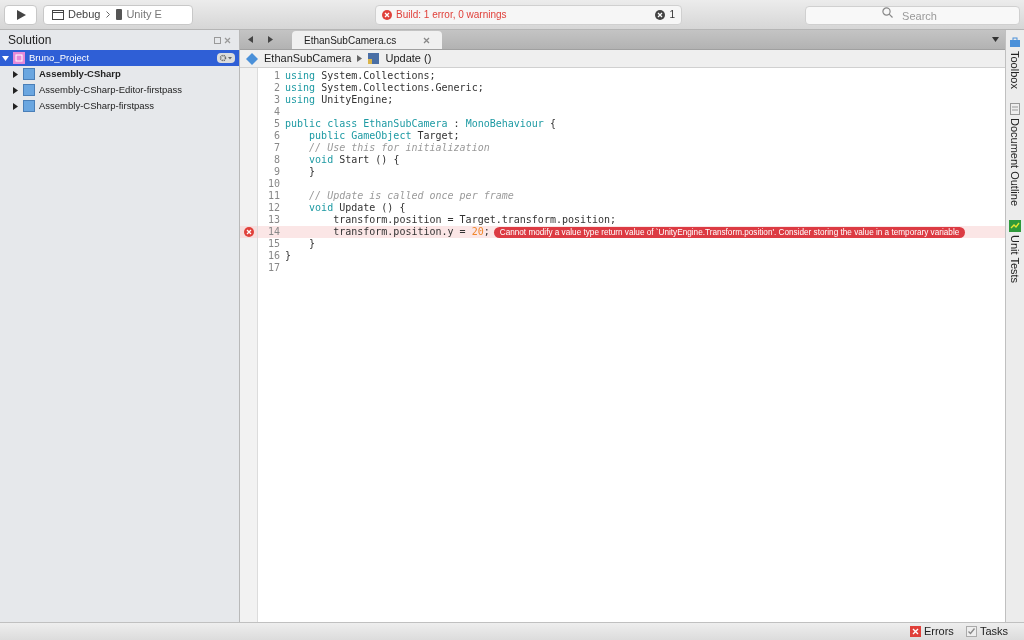  What do you see at coordinates (276, 88) in the screenshot?
I see `line-number: 2` at bounding box center [276, 88].